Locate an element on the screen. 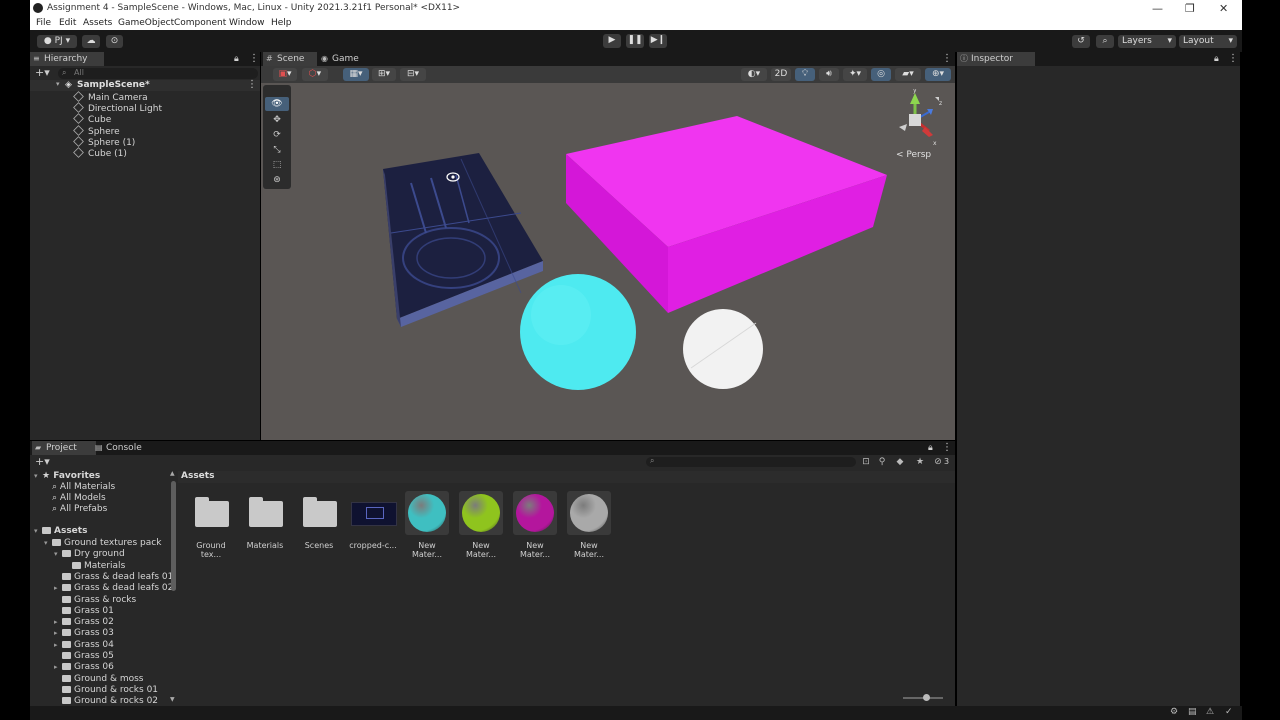 Image resolution: width=1280 pixels, height=720 pixels. minimize-icon: — is located at coordinates (1157, 8).